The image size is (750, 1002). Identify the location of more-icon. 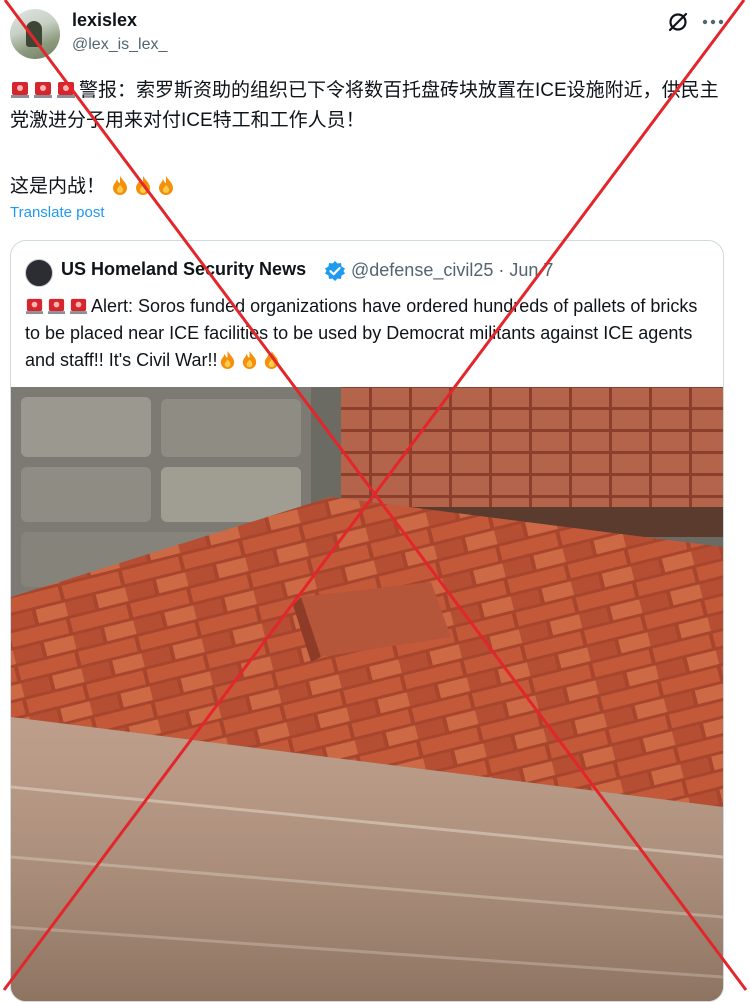
(713, 22).